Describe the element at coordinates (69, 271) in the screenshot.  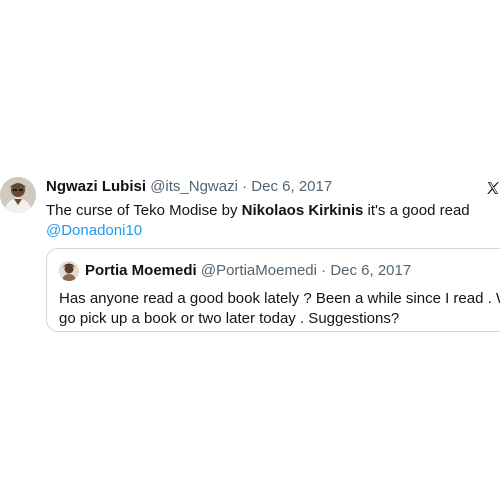
I see `quoted-author-avatar` at that location.